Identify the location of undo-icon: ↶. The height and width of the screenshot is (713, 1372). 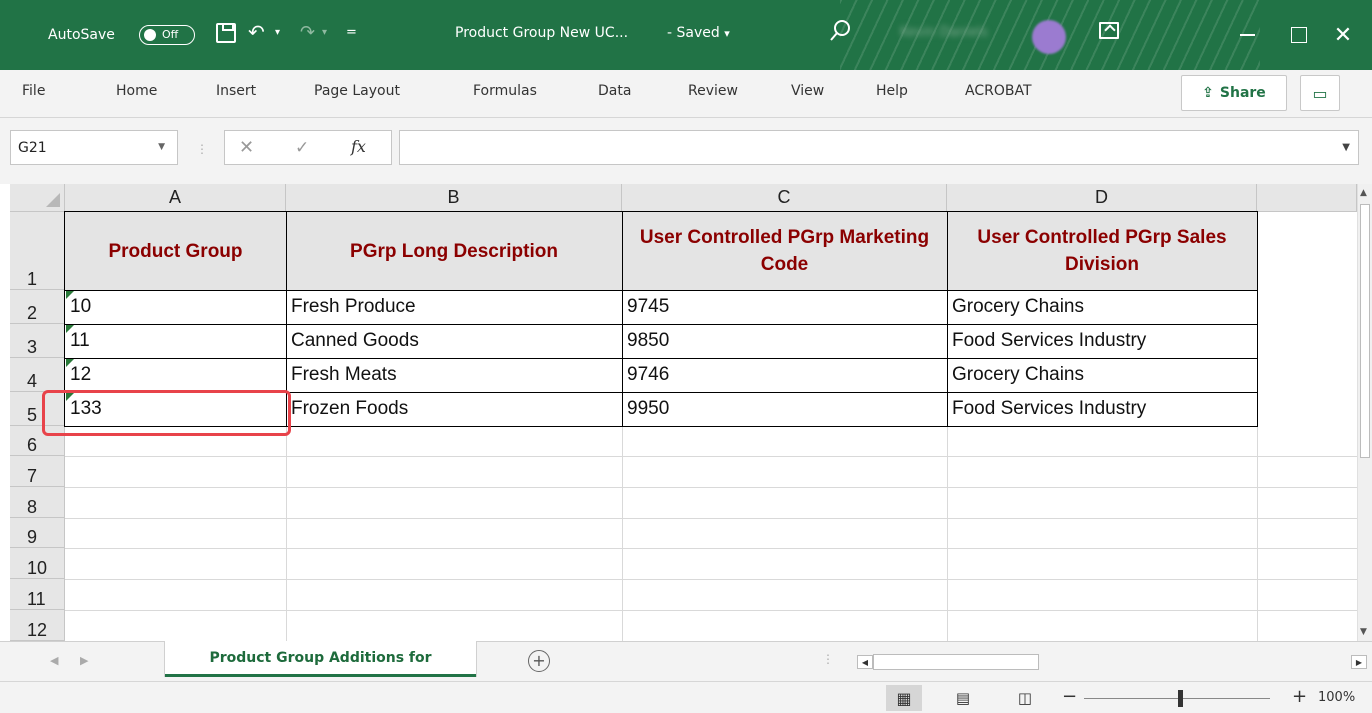
(256, 32).